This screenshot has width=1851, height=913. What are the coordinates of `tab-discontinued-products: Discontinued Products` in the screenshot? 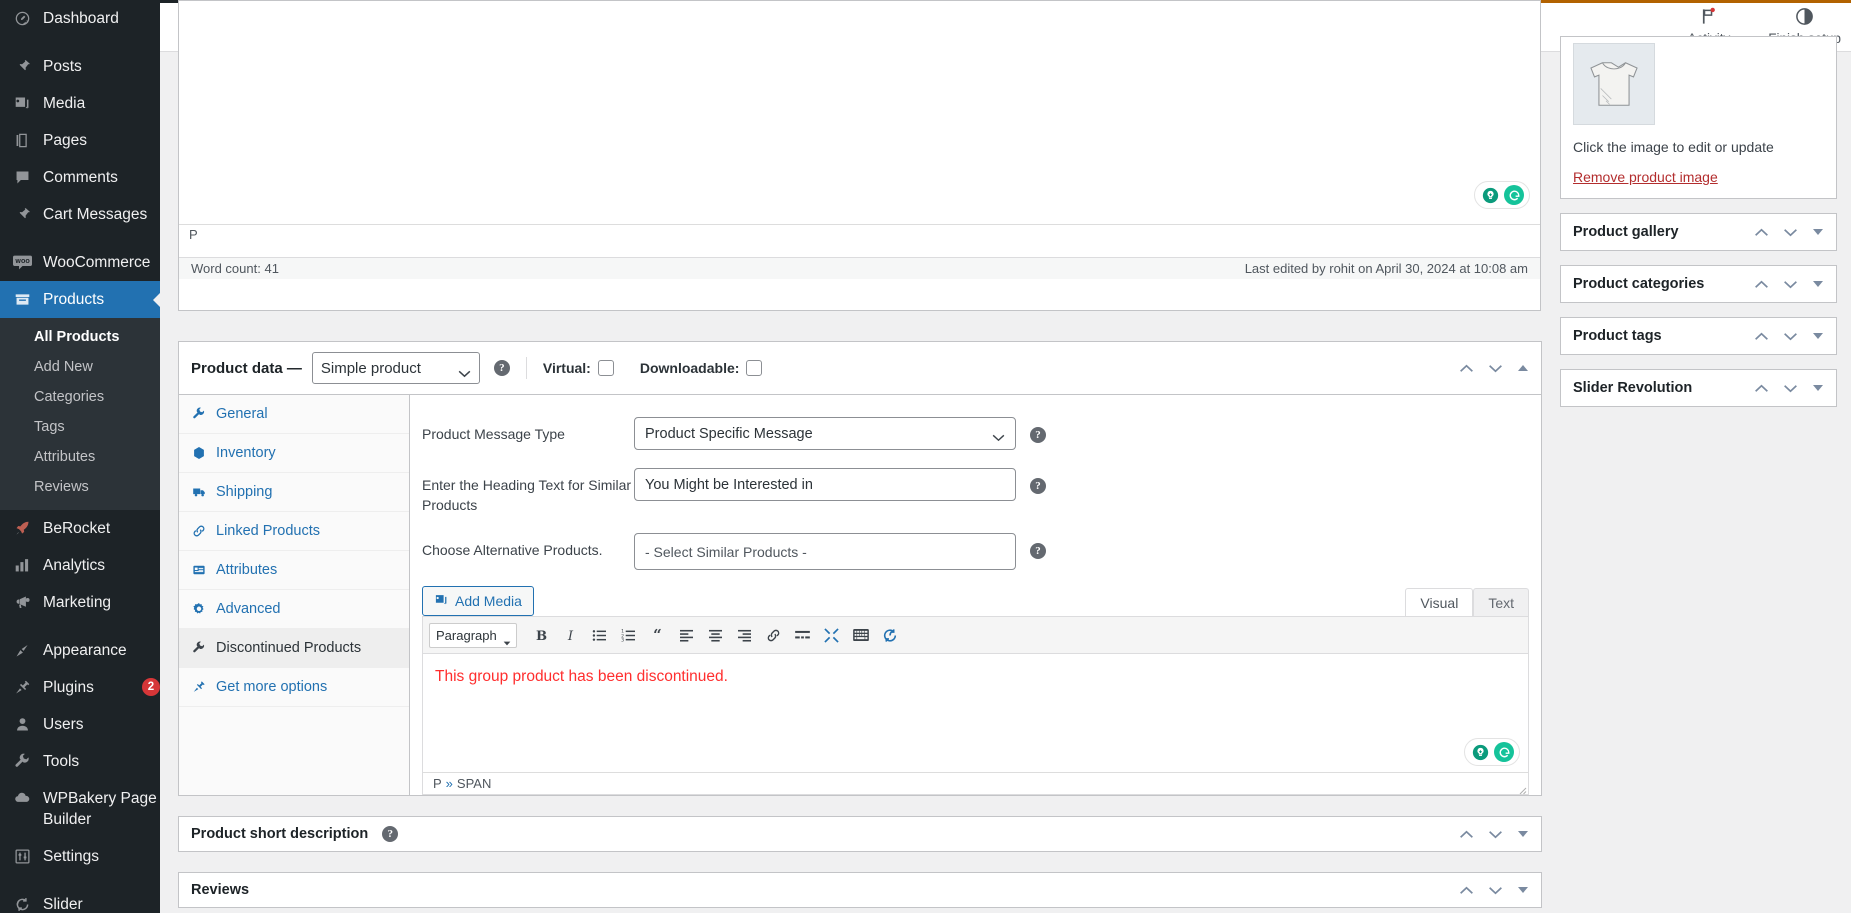 It's located at (294, 648).